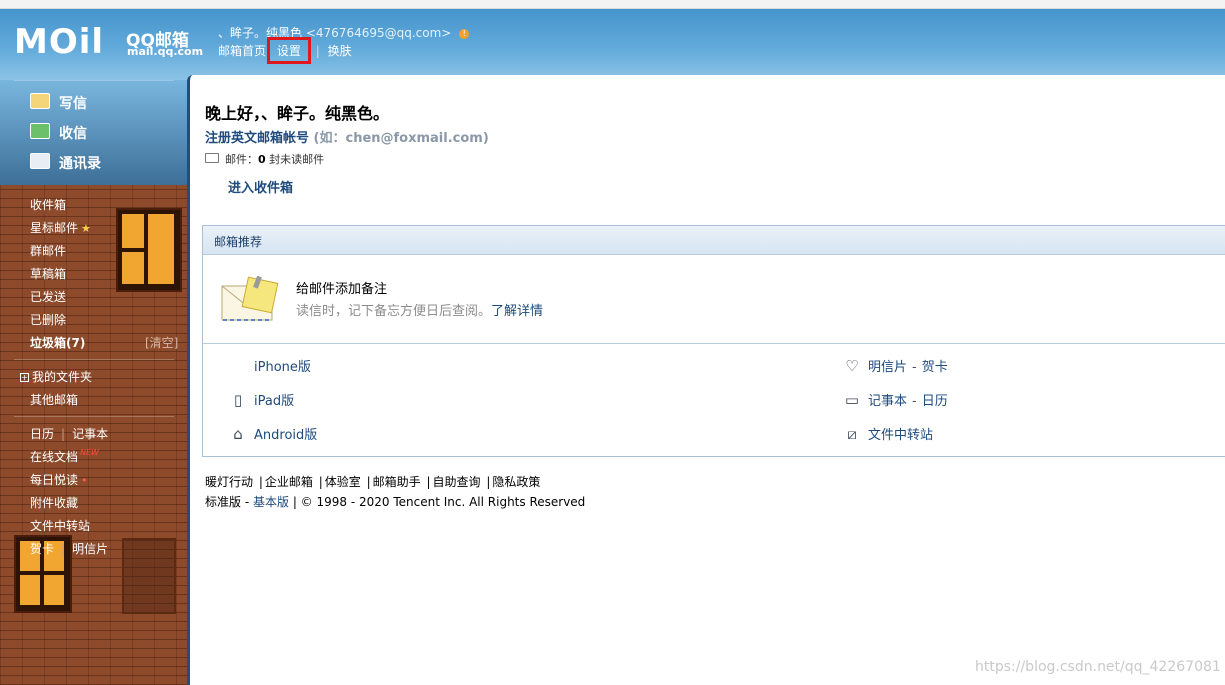  What do you see at coordinates (242, 51) in the screenshot?
I see `nav-mail-home: 邮箱首页` at bounding box center [242, 51].